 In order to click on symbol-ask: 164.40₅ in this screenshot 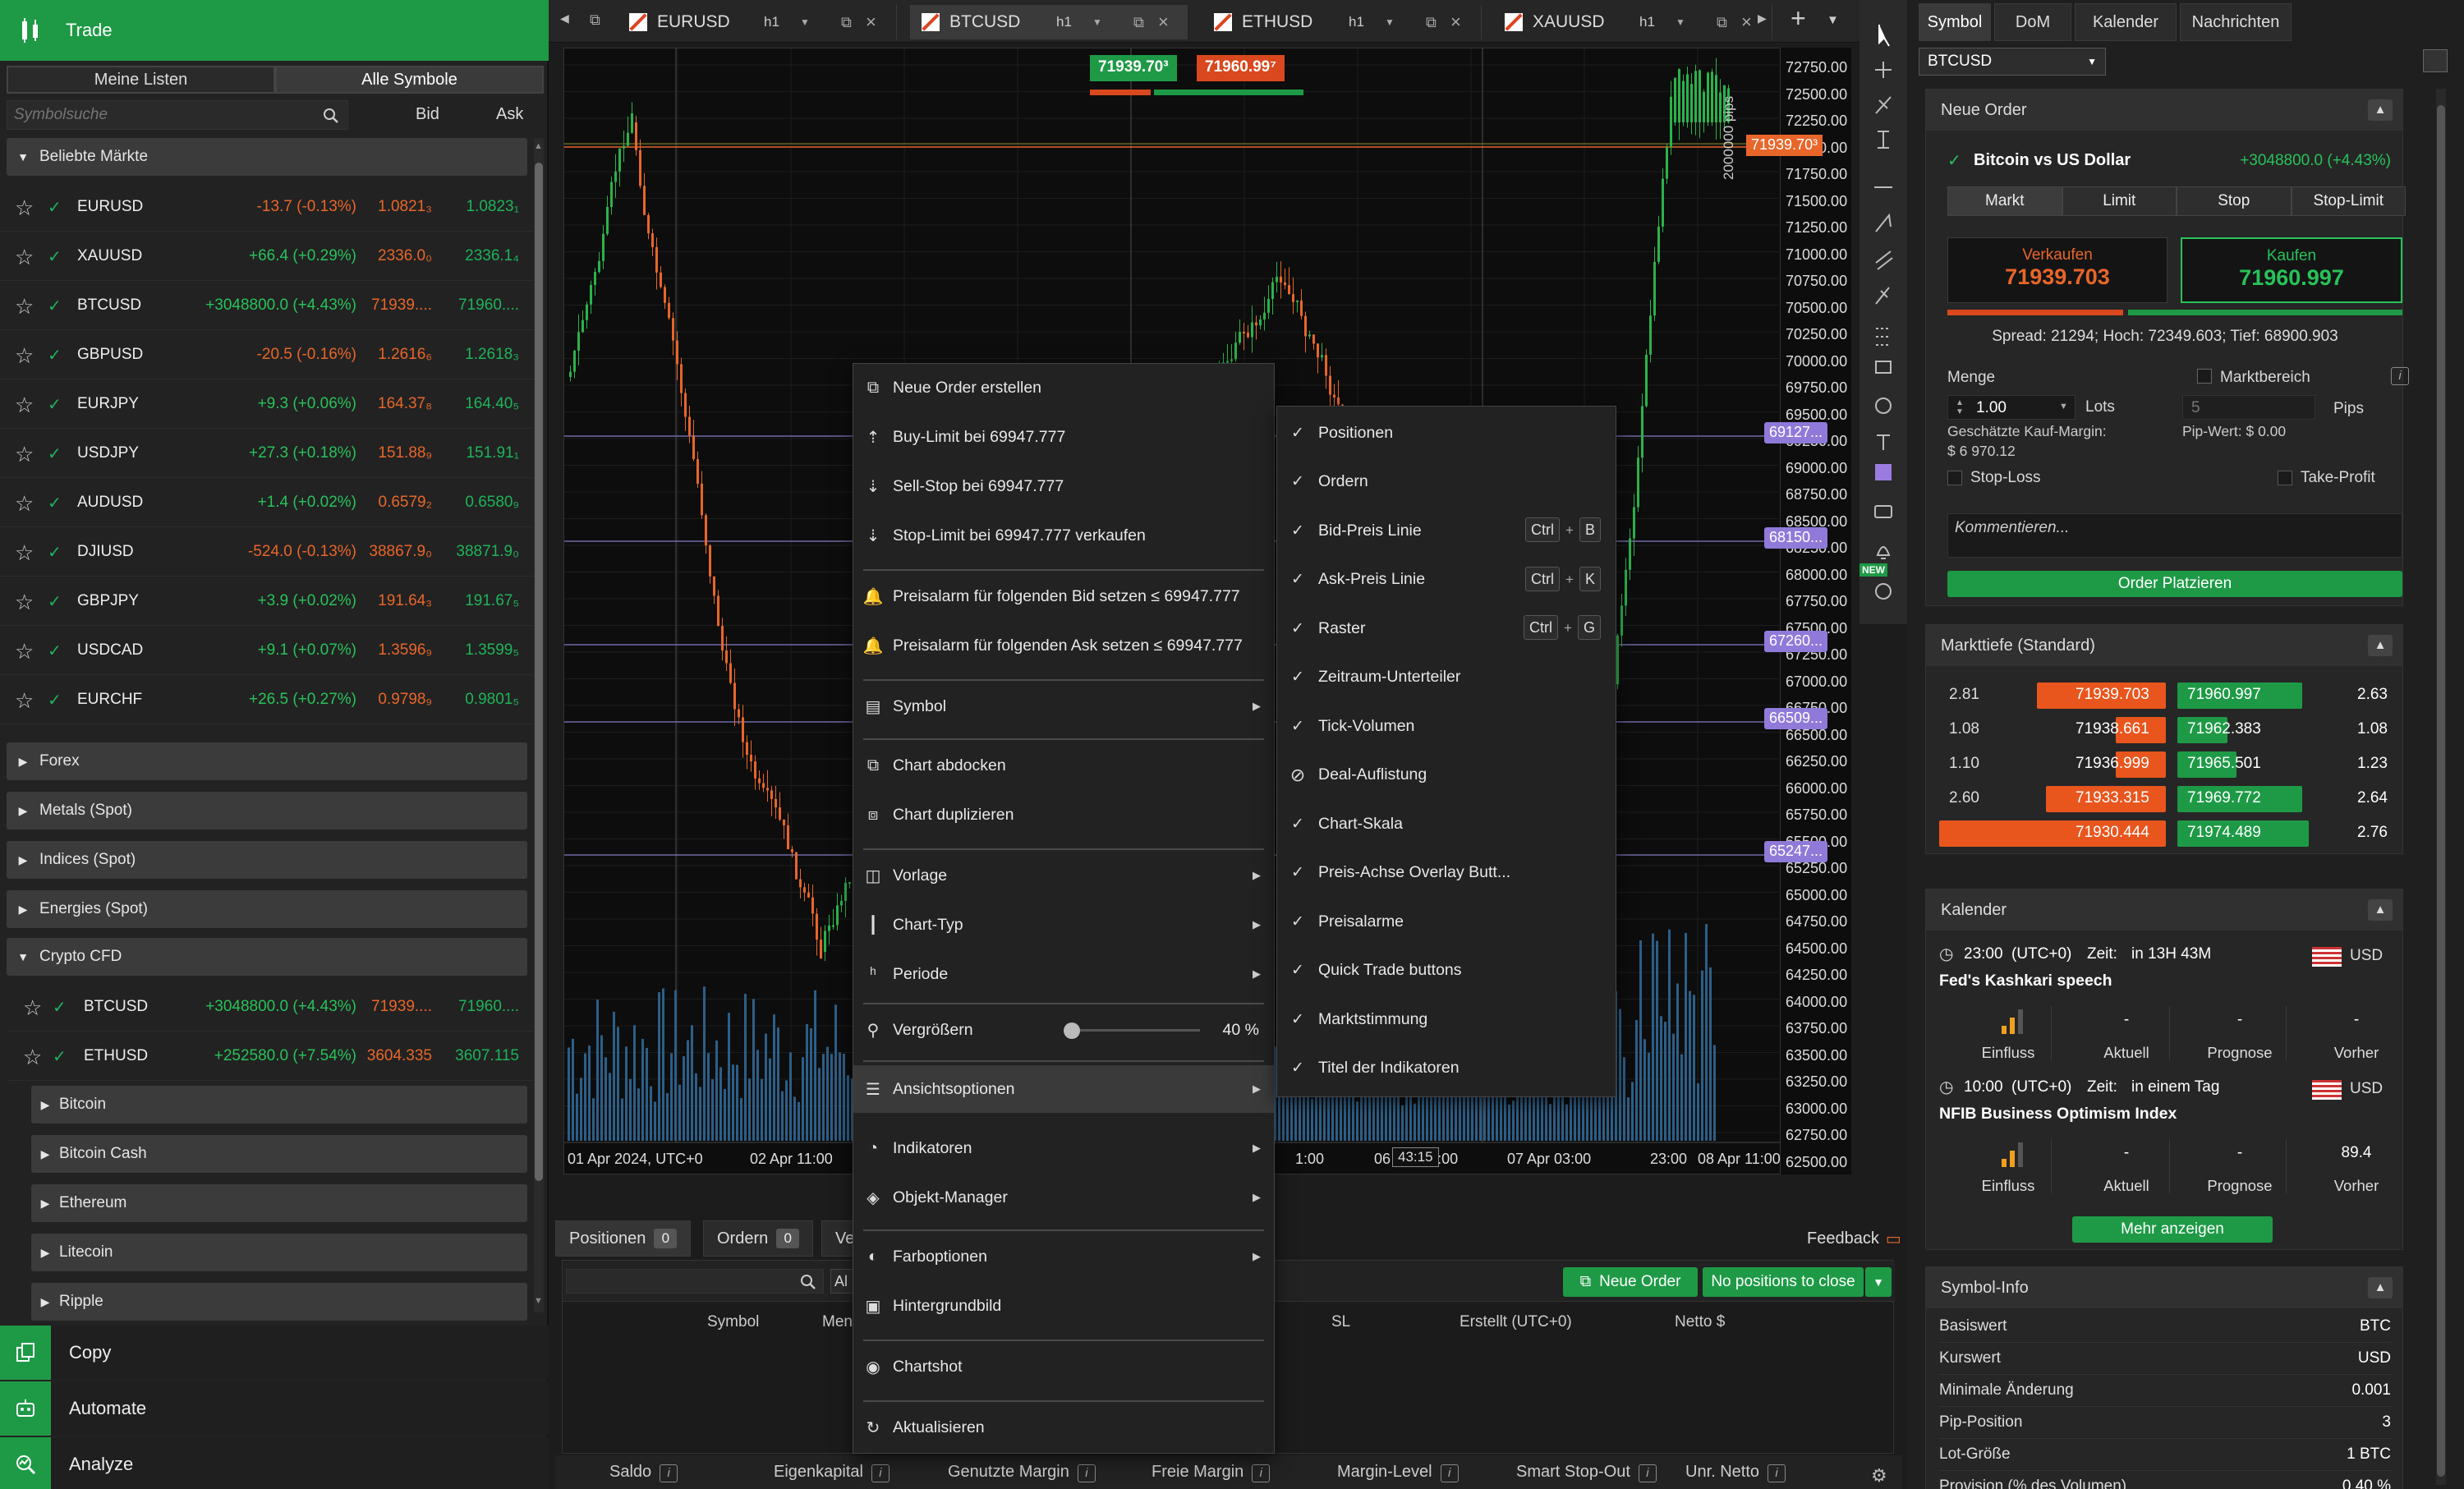, I will do `click(492, 404)`.